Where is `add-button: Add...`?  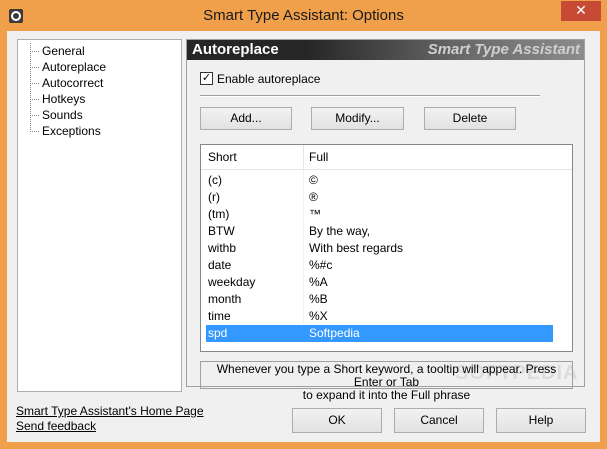 add-button: Add... is located at coordinates (246, 118).